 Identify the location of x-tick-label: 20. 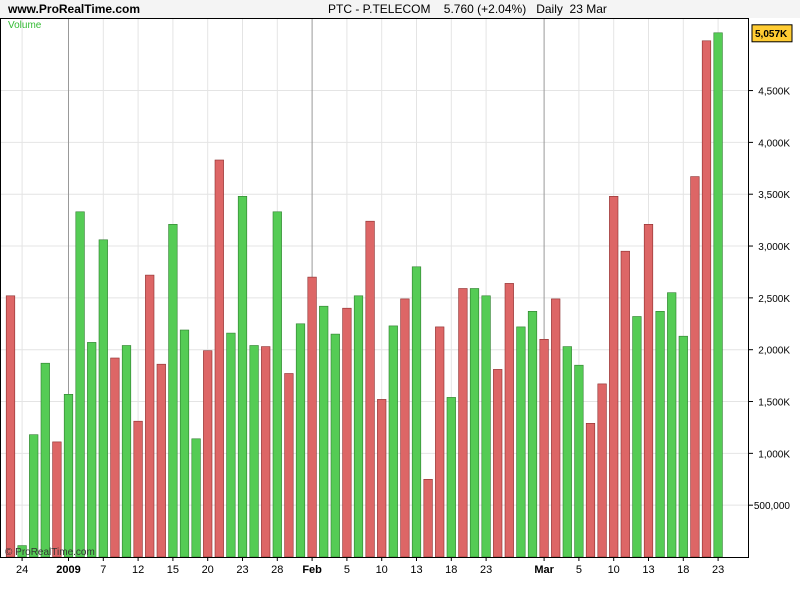
(208, 570).